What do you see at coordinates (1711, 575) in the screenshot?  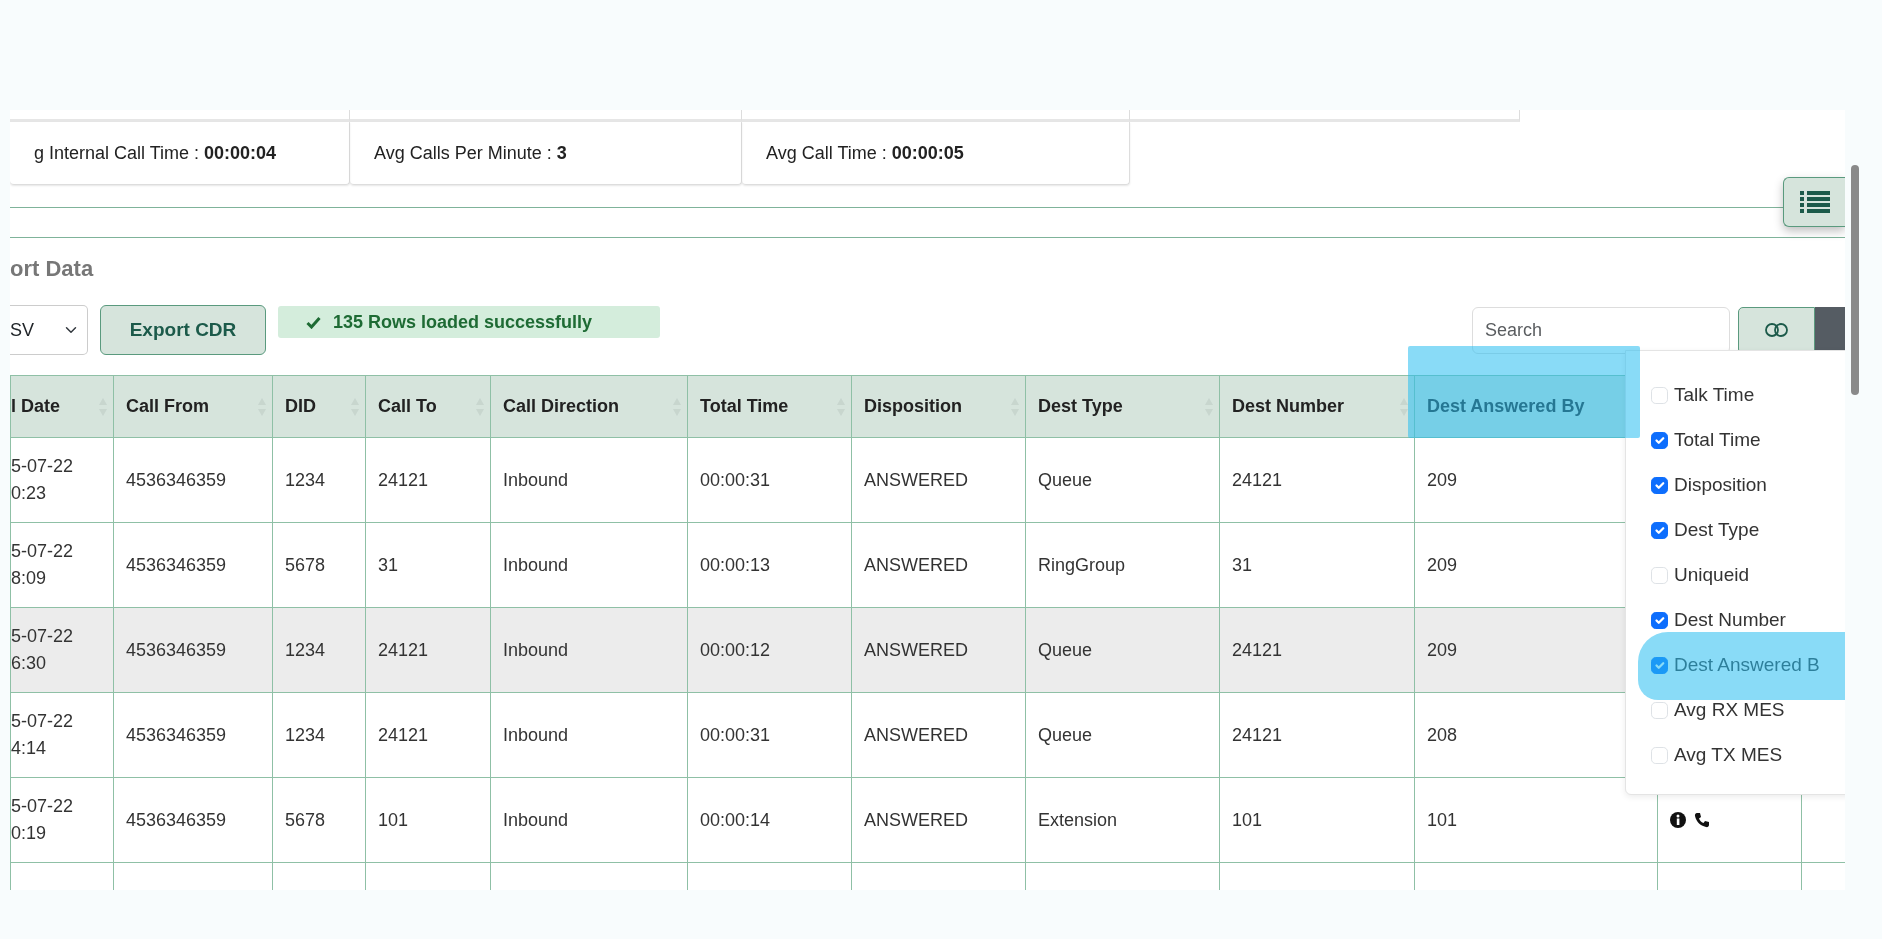 I see `option-label: Uniqueid` at bounding box center [1711, 575].